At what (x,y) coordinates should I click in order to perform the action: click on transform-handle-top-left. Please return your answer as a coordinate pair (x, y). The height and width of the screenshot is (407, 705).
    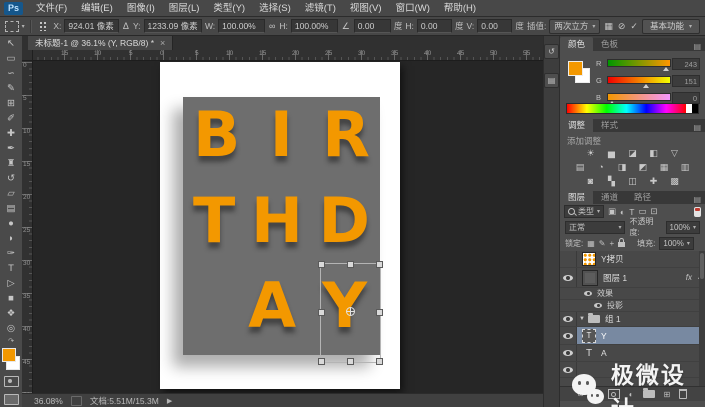
    Looking at the image, I should click on (321, 264).